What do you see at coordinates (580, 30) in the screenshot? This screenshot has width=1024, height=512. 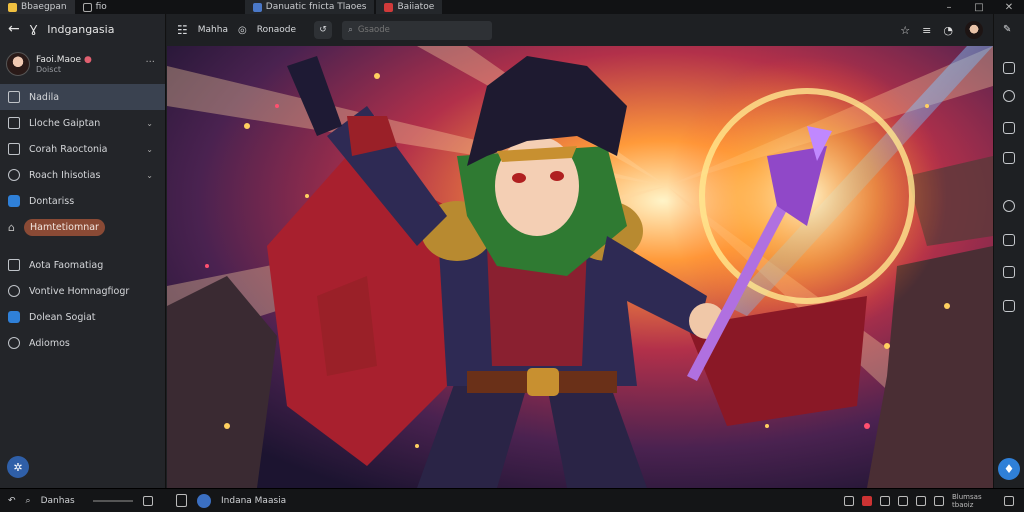 I see `toolbar: ☷ Mahha ◎ Ronaode ↺ ⌕ ☆ ≡ ◔` at bounding box center [580, 30].